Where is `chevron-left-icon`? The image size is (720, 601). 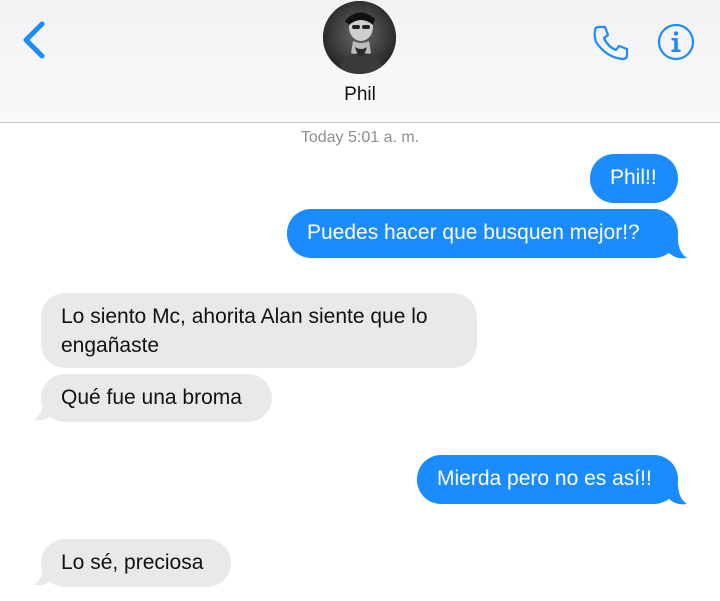
chevron-left-icon is located at coordinates (34, 40).